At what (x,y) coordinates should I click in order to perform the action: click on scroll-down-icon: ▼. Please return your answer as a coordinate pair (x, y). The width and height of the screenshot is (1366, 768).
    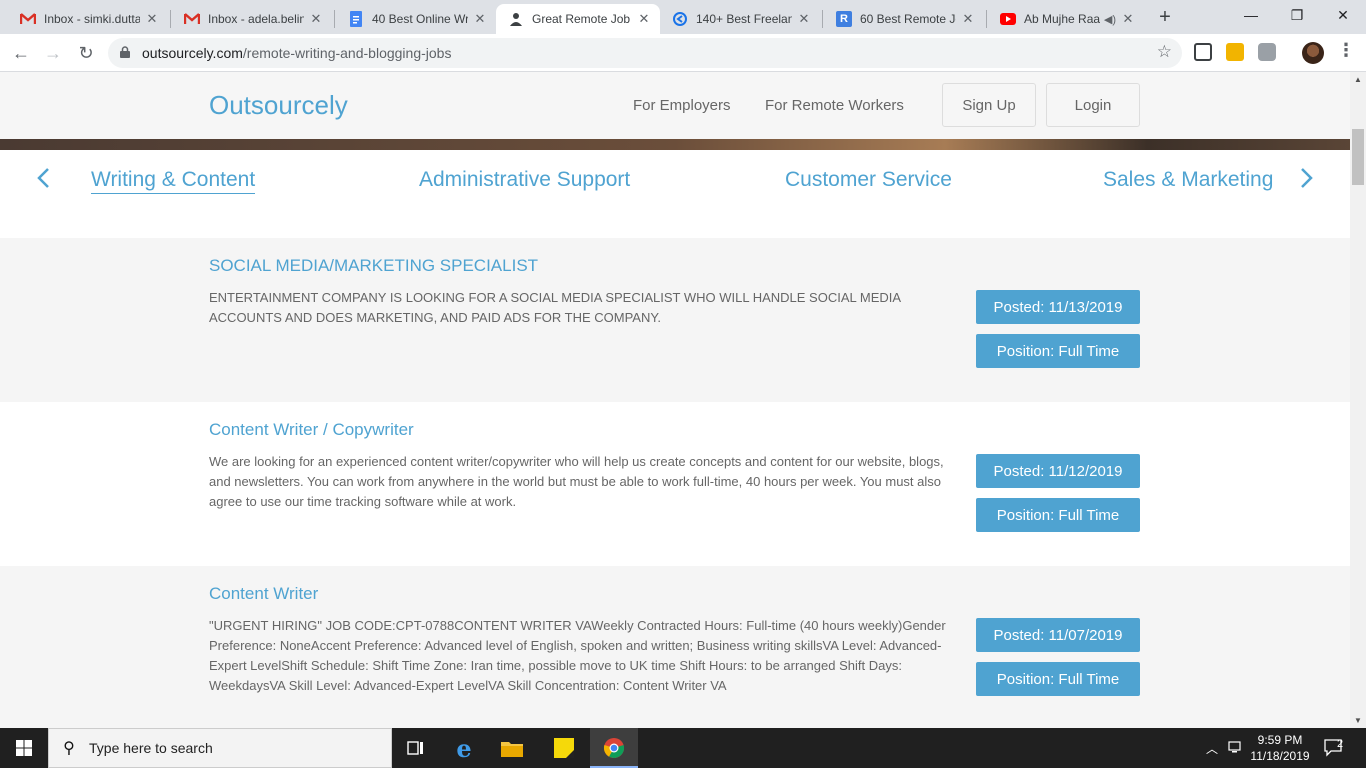
    Looking at the image, I should click on (1358, 720).